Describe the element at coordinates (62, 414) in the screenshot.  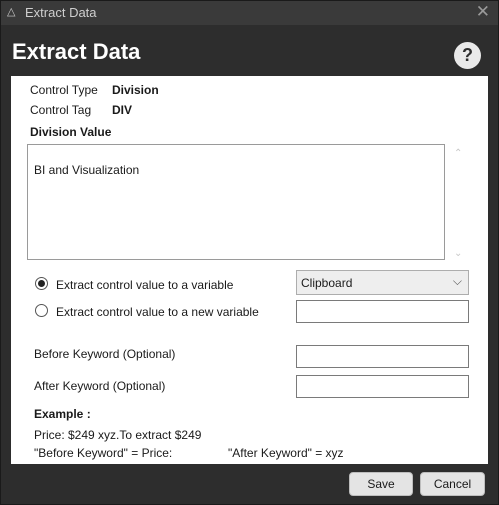
I see `example-heading: Example :` at that location.